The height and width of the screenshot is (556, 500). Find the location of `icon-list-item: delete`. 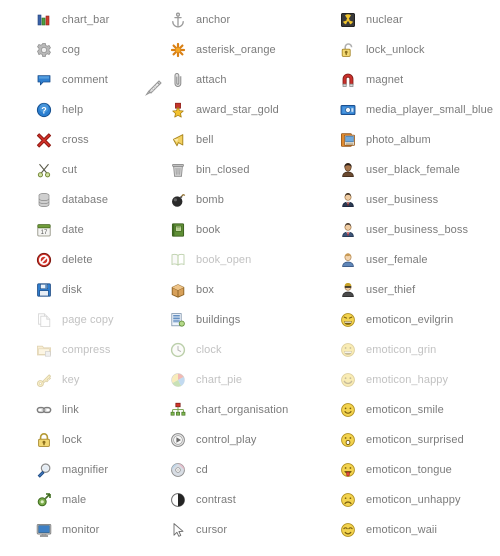

icon-list-item: delete is located at coordinates (91, 260).